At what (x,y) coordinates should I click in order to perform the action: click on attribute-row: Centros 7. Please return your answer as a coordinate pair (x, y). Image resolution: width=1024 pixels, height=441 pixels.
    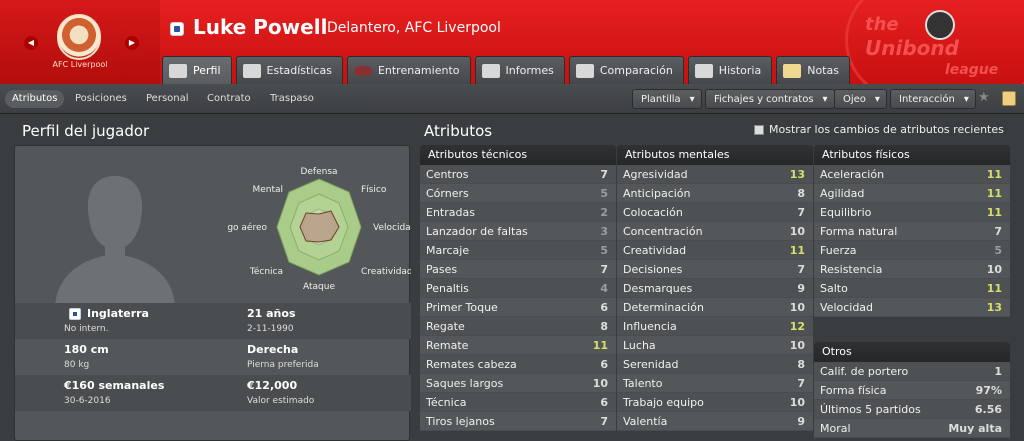
    Looking at the image, I should click on (518, 174).